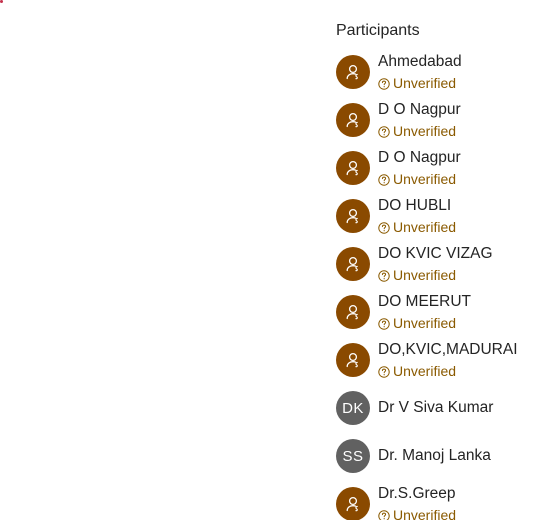 This screenshot has height=520, width=553. I want to click on participant-row: DO MEERUT Unverified, so click(444, 312).